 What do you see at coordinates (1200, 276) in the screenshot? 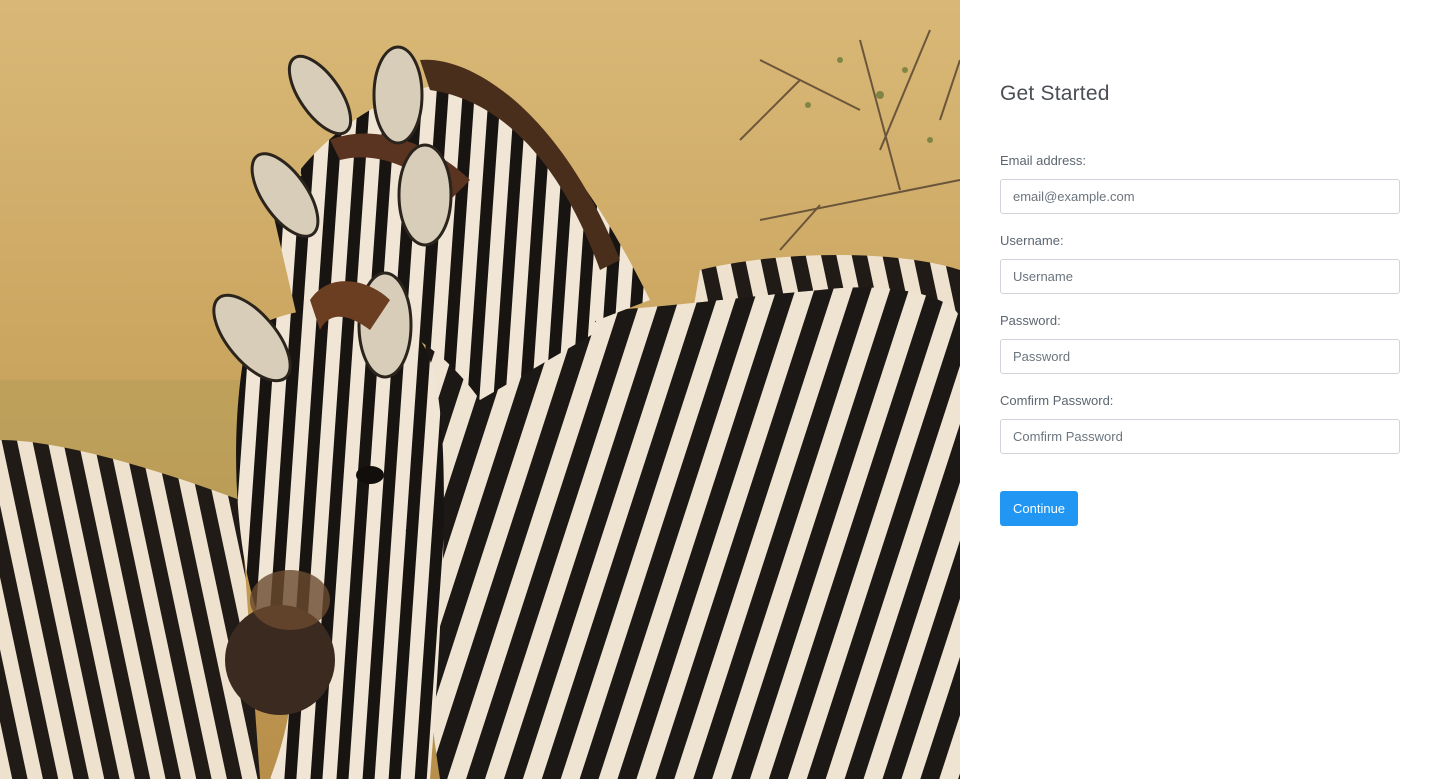
I see `username-field` at bounding box center [1200, 276].